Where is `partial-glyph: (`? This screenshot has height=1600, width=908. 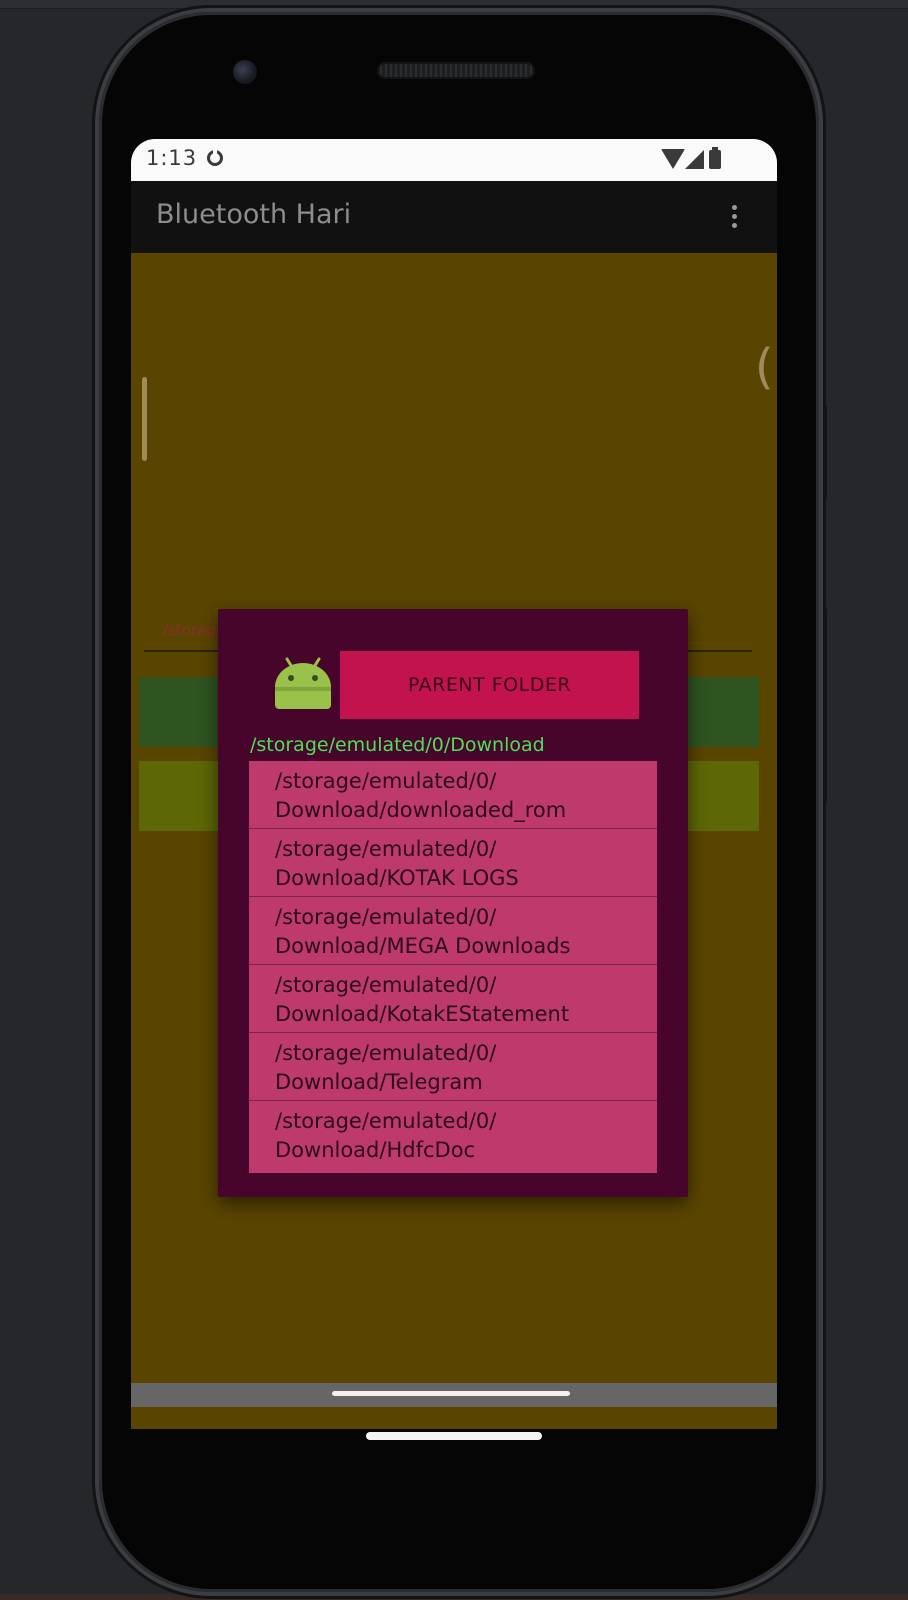
partial-glyph: ( is located at coordinates (763, 367).